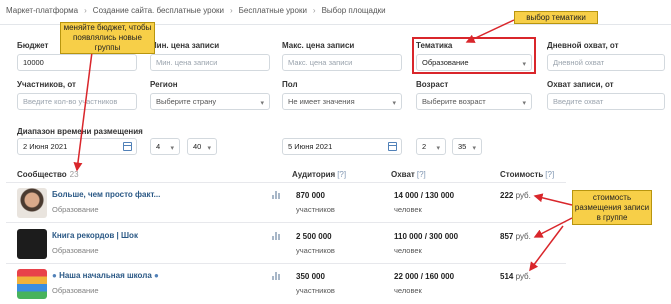  I want to click on budget-input: 10000, so click(77, 62).